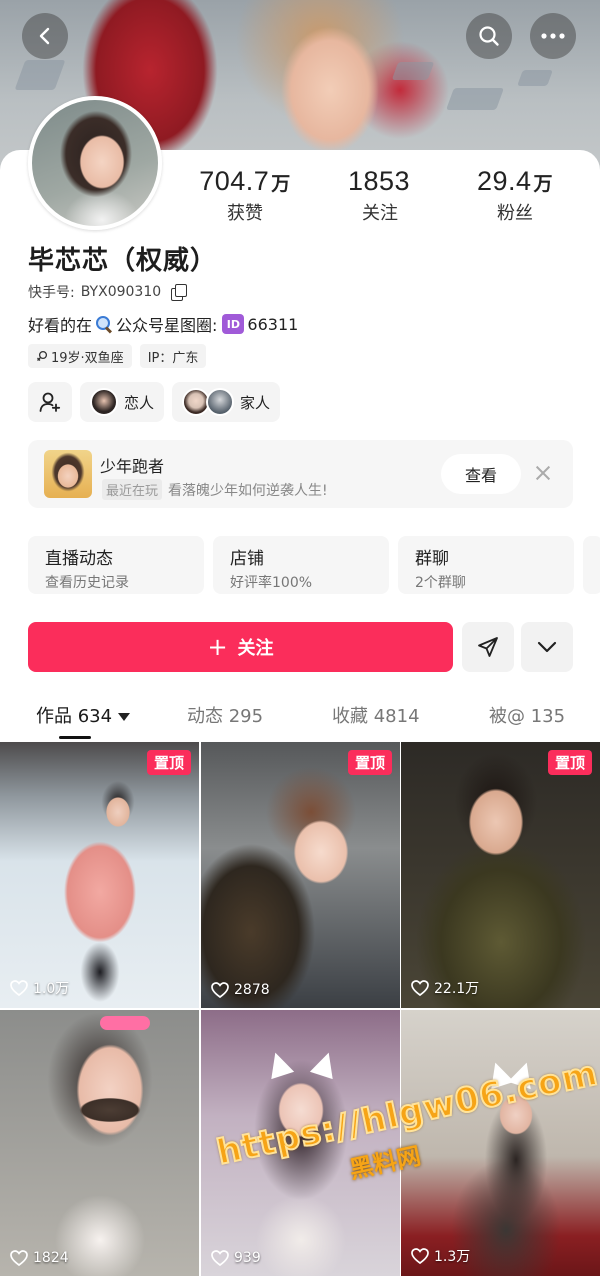 Image resolution: width=600 pixels, height=1280 pixels. I want to click on tab-label: 作品 634, so click(74, 716).